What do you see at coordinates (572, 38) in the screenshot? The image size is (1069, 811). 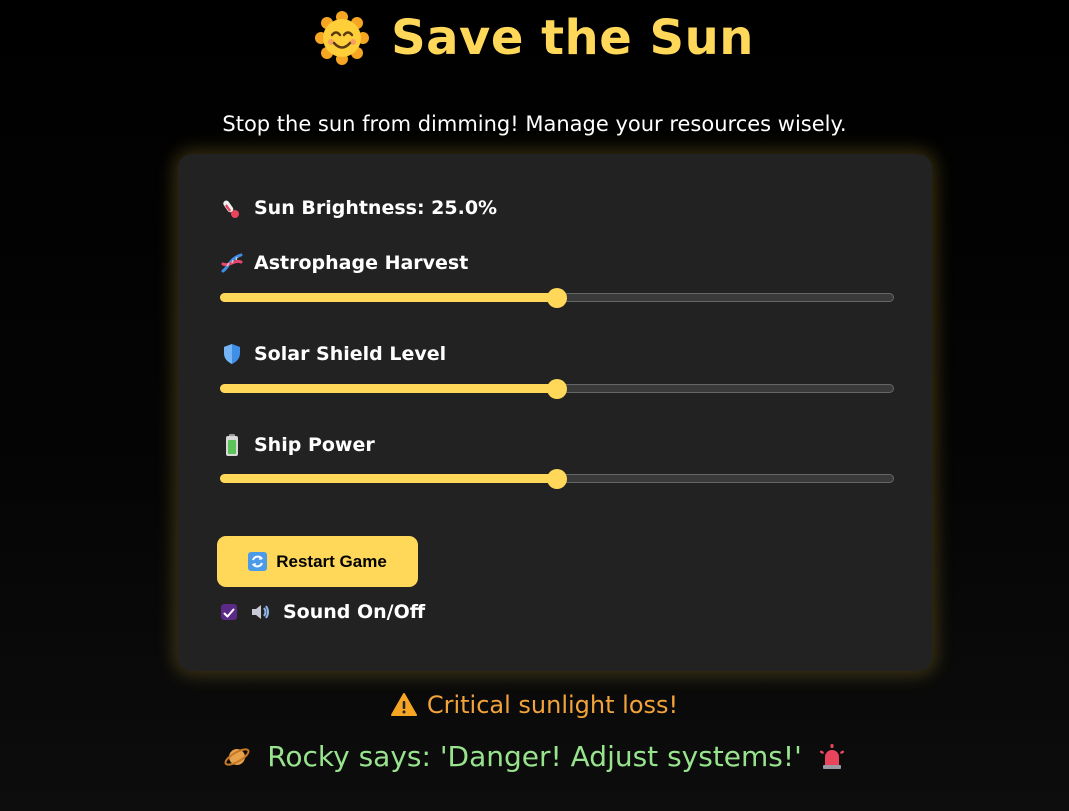 I see `page-title: Save the Sun` at bounding box center [572, 38].